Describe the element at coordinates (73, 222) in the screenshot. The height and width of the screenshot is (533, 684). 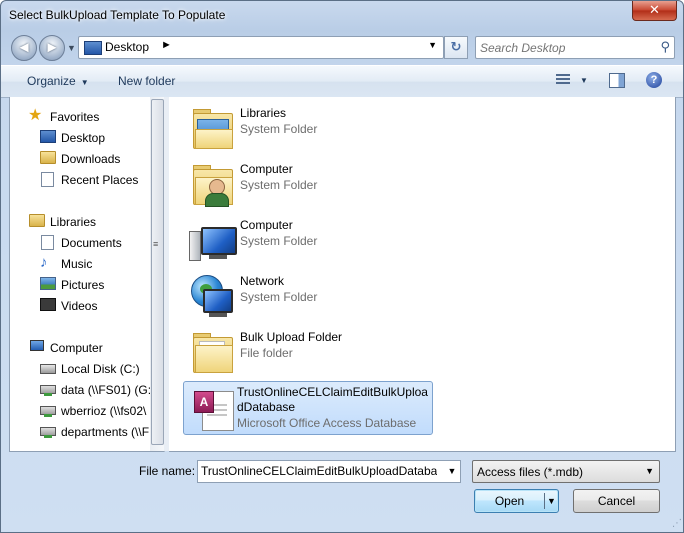
I see `sidebar-item-label: Libraries` at that location.